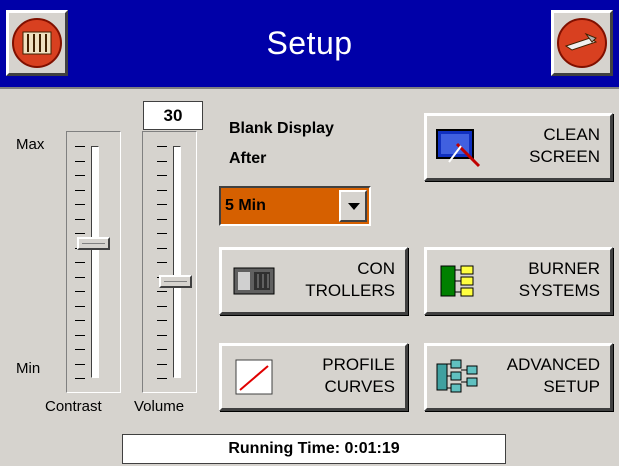 This screenshot has height=466, width=619. I want to click on controllers-button: CON TROLLERS, so click(313, 281).